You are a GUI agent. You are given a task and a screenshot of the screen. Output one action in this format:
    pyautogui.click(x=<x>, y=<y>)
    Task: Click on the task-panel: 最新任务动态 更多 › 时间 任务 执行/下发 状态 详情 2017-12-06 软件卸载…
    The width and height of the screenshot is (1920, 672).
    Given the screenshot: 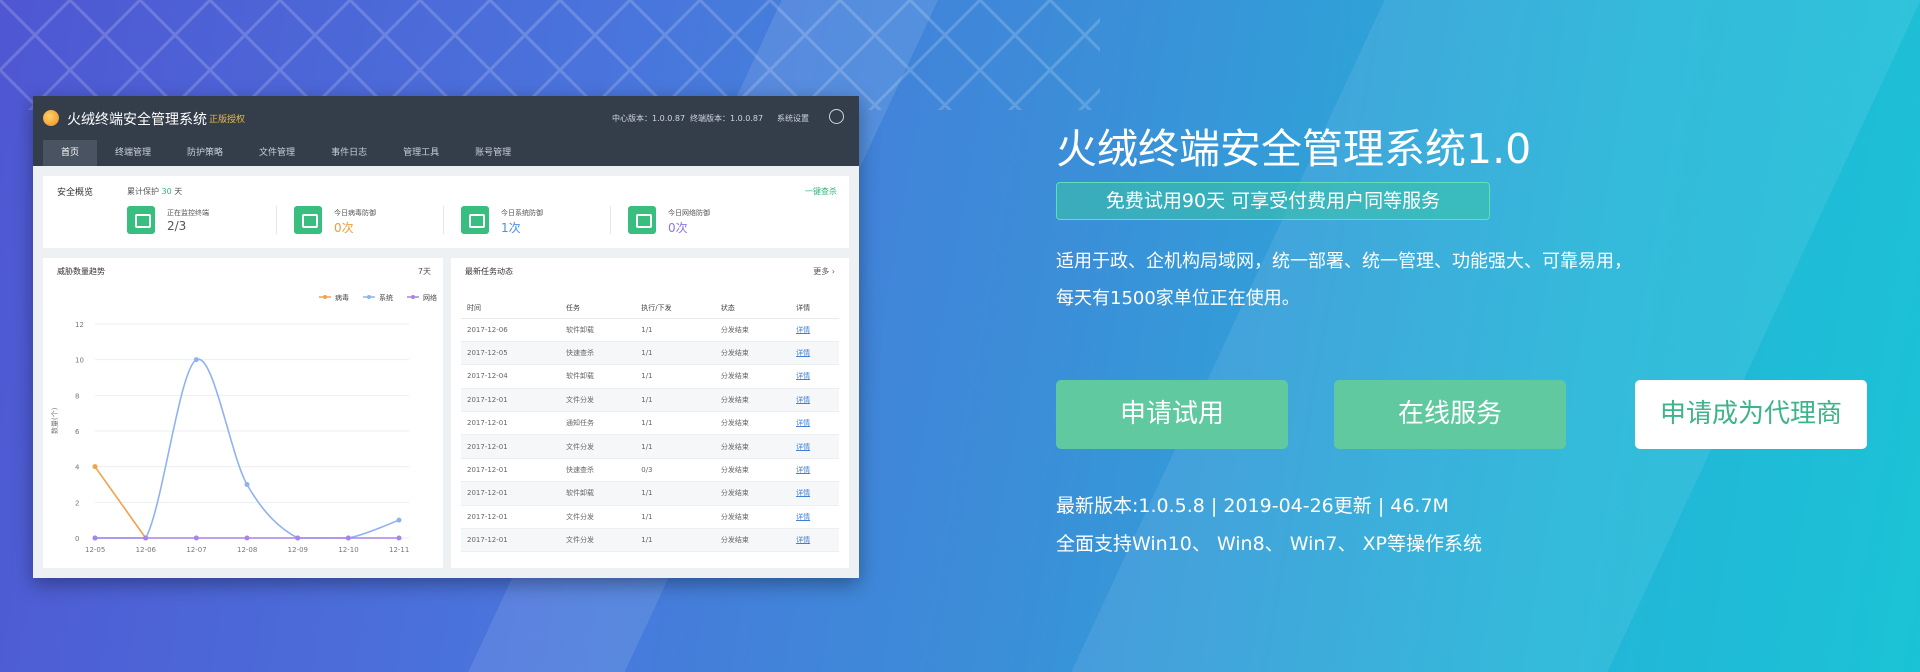 What is the action you would take?
    pyautogui.click(x=650, y=413)
    